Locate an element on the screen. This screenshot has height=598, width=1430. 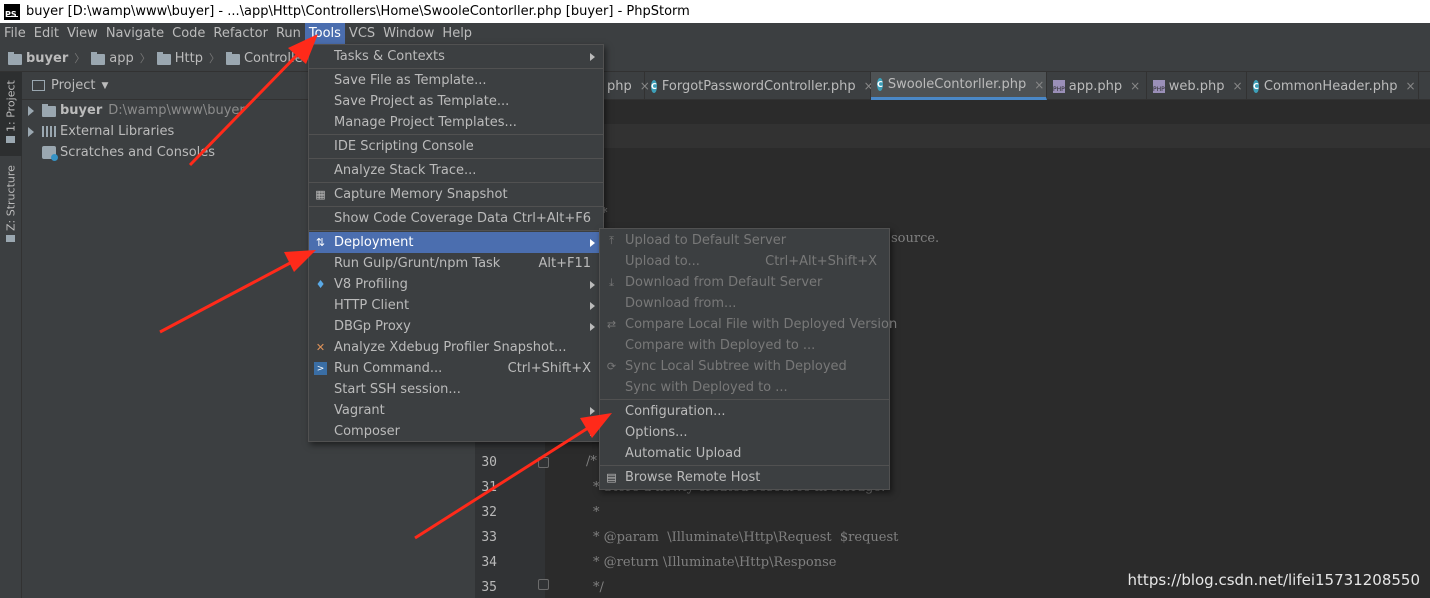
menu-item-show-code-coverage: Show Code Coverage Data Ctrl+Alt+F6 is located at coordinates (456, 218).